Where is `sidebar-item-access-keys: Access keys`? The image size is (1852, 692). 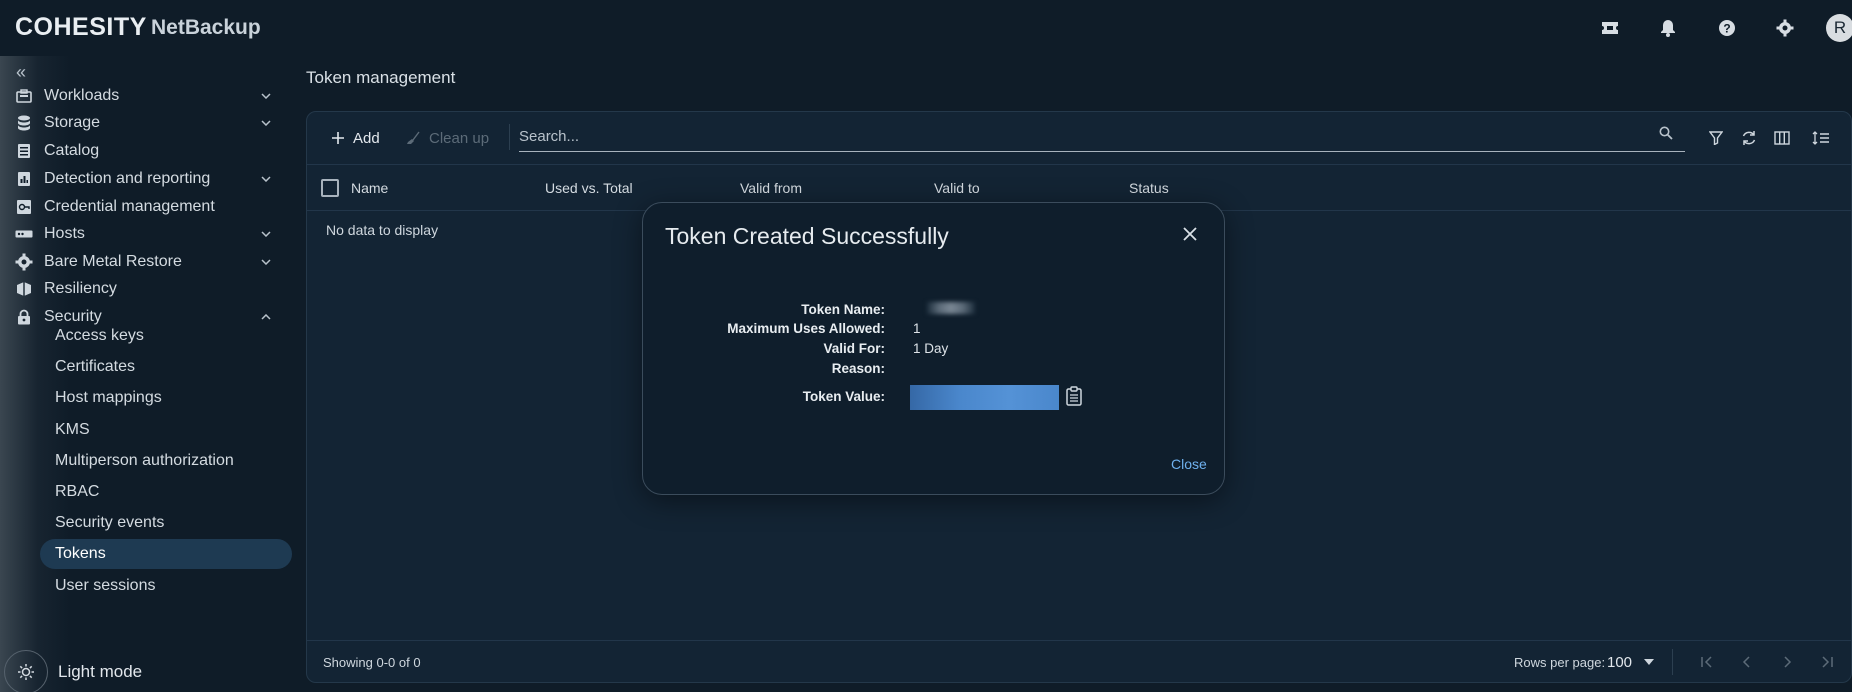
sidebar-item-access-keys: Access keys is located at coordinates (166, 336).